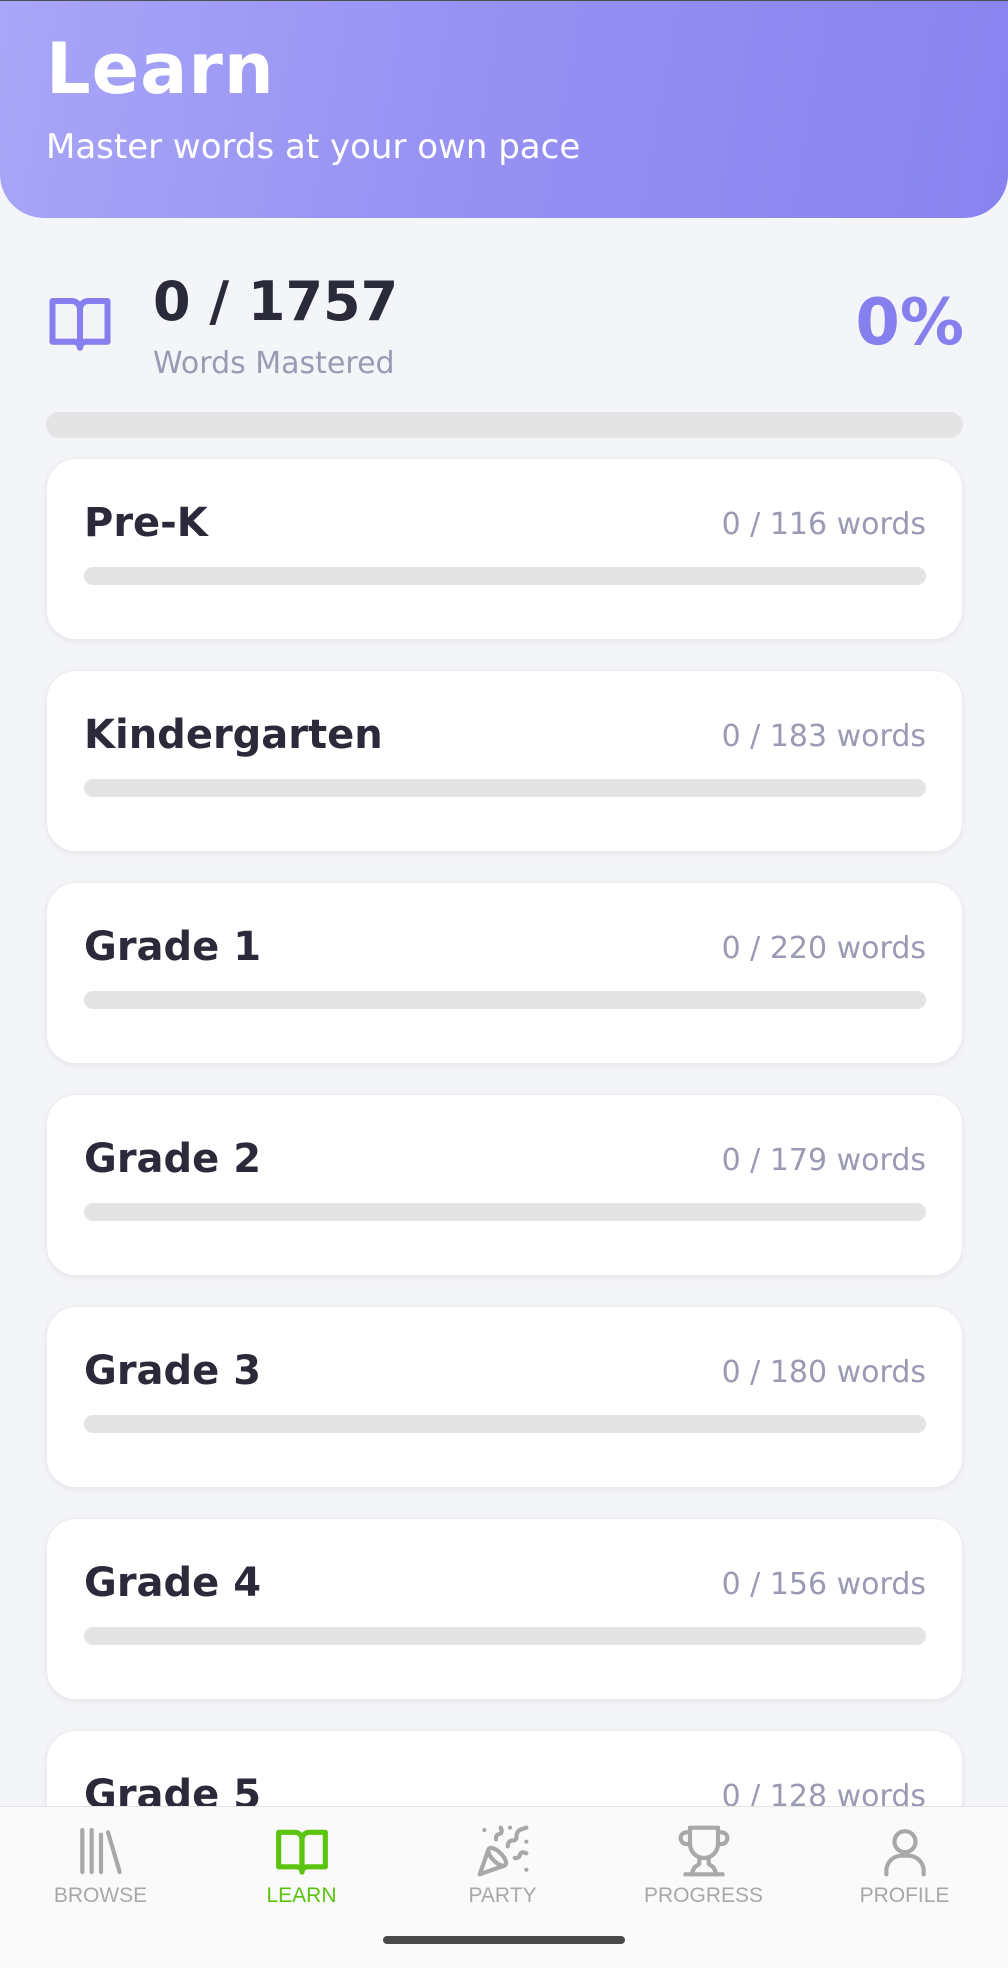 The image size is (1008, 1968). What do you see at coordinates (276, 301) in the screenshot?
I see `mastered-count: 0 / 1757` at bounding box center [276, 301].